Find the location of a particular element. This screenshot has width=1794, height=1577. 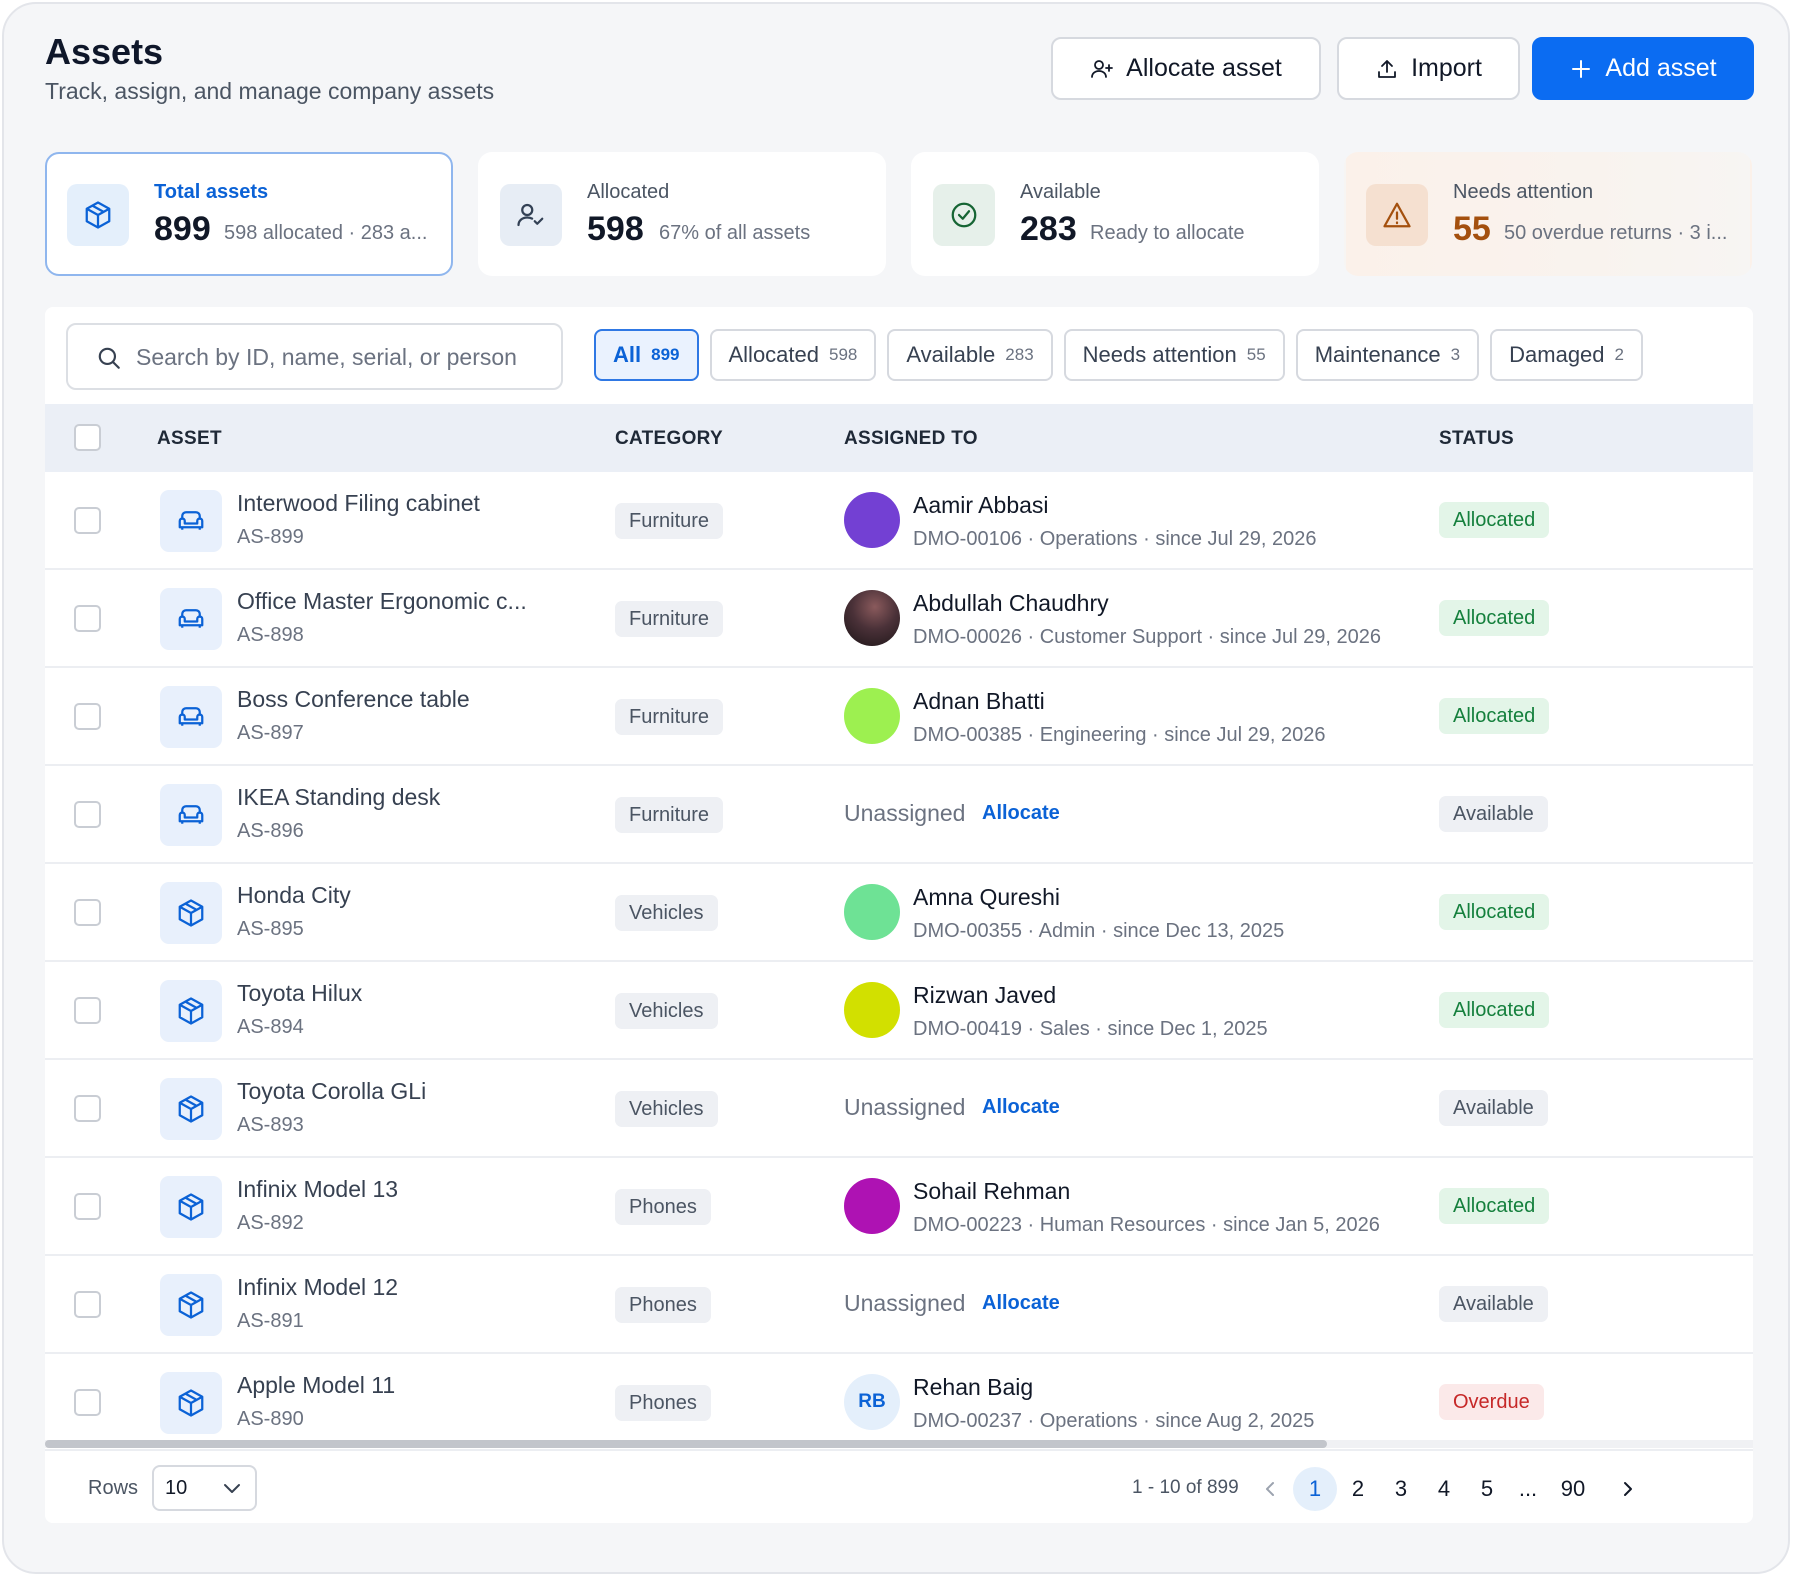

asset-name: Apple Model 11 is located at coordinates (316, 1385).